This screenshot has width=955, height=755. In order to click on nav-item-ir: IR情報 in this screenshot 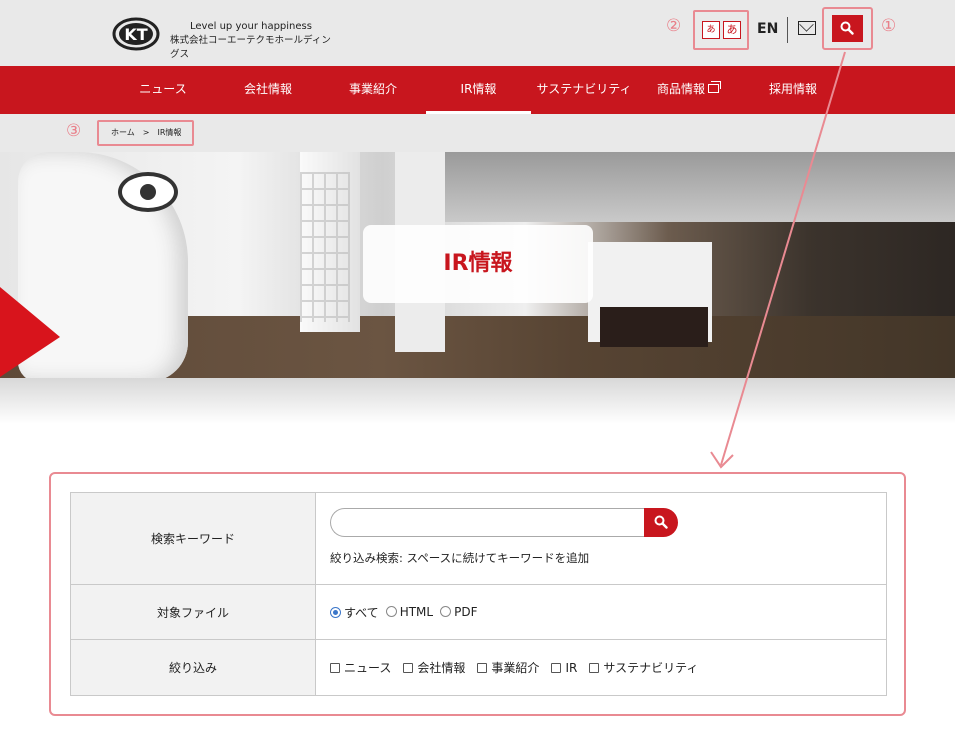, I will do `click(478, 90)`.